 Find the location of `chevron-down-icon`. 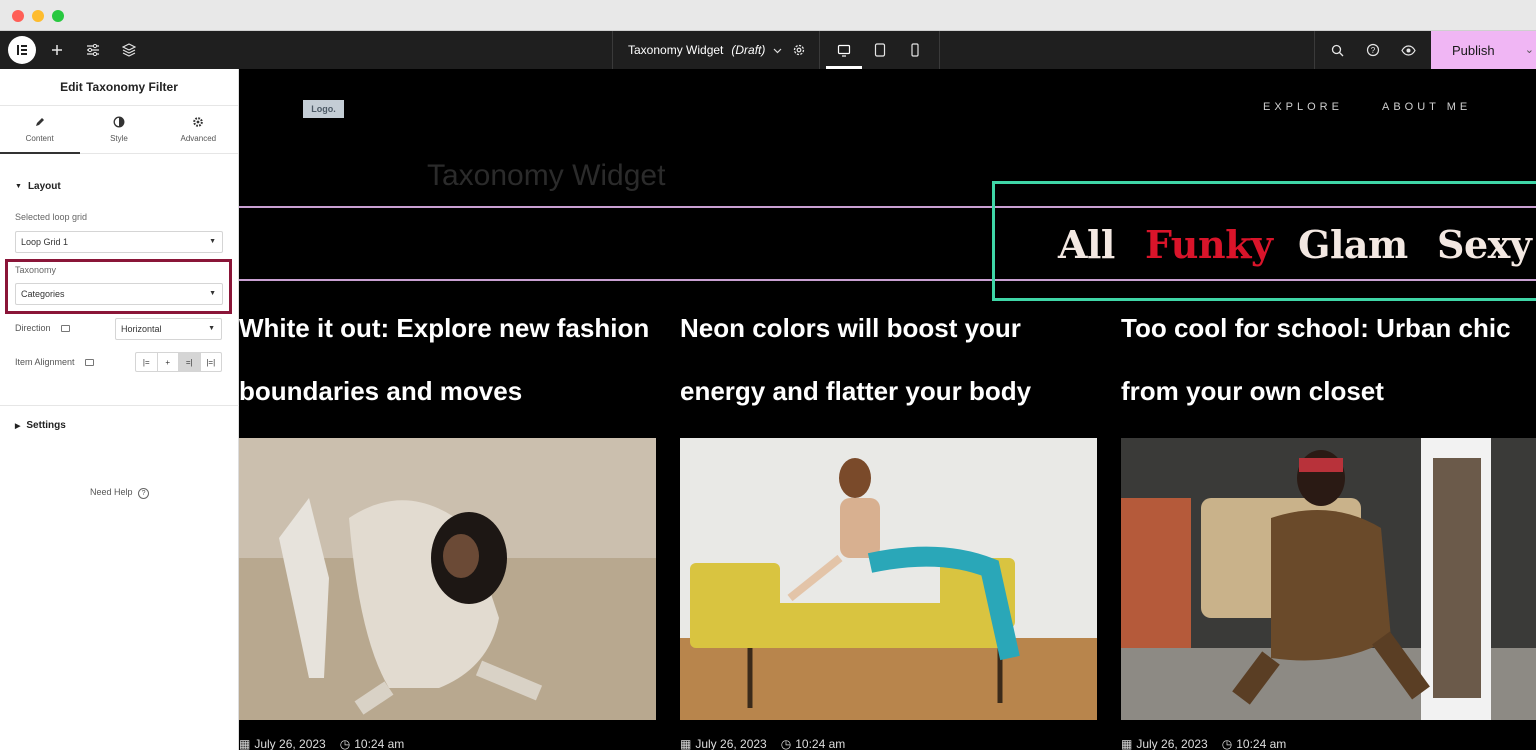

chevron-down-icon is located at coordinates (777, 50).